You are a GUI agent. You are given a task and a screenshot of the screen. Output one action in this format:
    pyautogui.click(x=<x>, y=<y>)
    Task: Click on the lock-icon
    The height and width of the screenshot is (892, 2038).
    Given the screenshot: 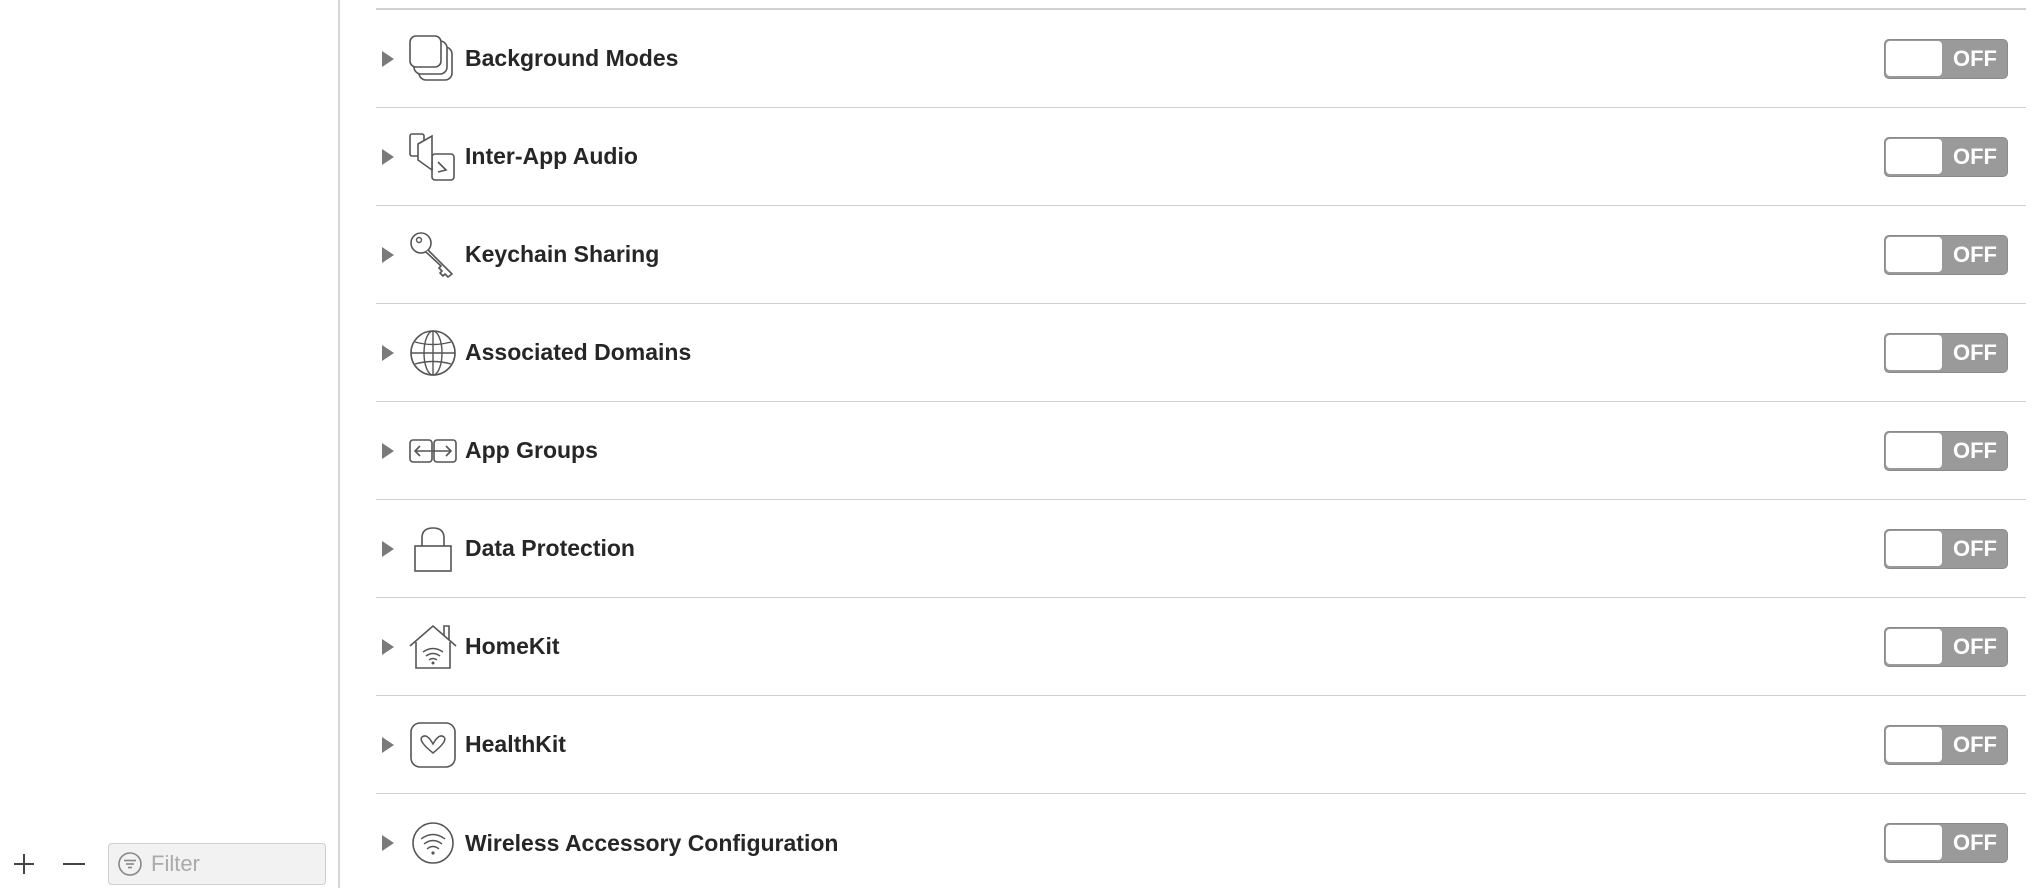 What is the action you would take?
    pyautogui.click(x=433, y=549)
    